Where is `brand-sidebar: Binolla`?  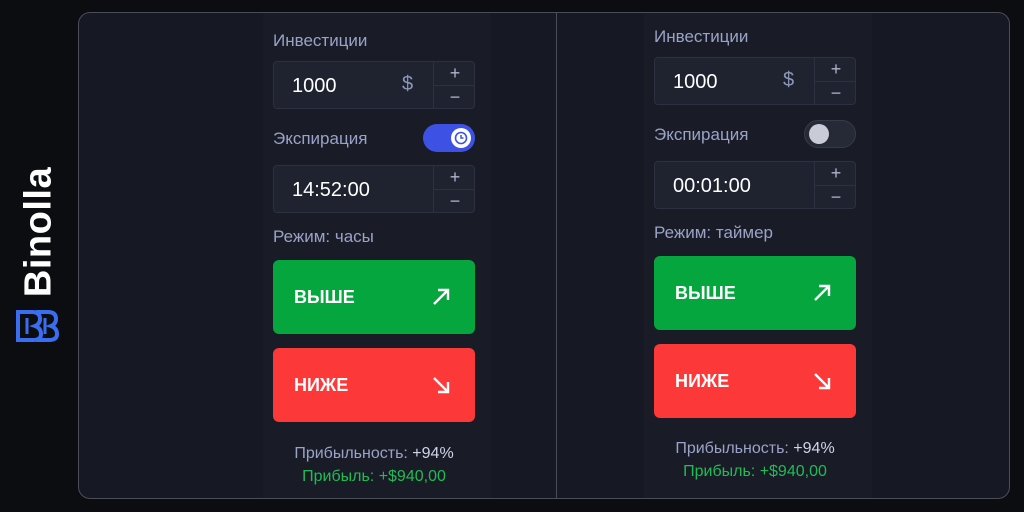
brand-sidebar: Binolla is located at coordinates (39, 256).